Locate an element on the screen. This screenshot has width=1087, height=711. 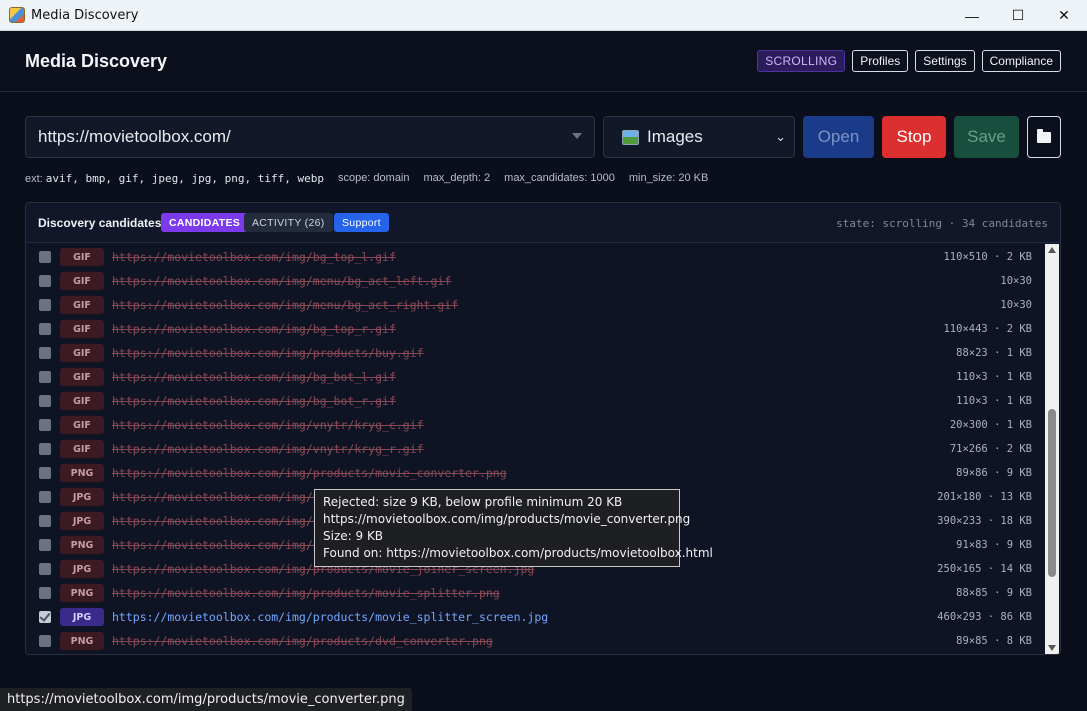
close-button: ✕ is located at coordinates (1064, 15).